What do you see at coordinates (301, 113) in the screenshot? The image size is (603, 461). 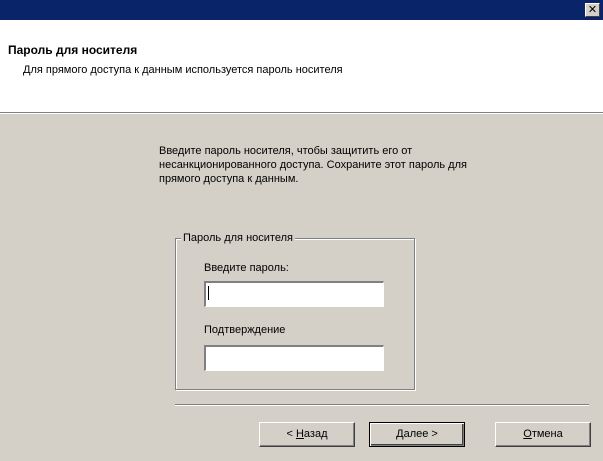 I see `header-divider-highlight` at bounding box center [301, 113].